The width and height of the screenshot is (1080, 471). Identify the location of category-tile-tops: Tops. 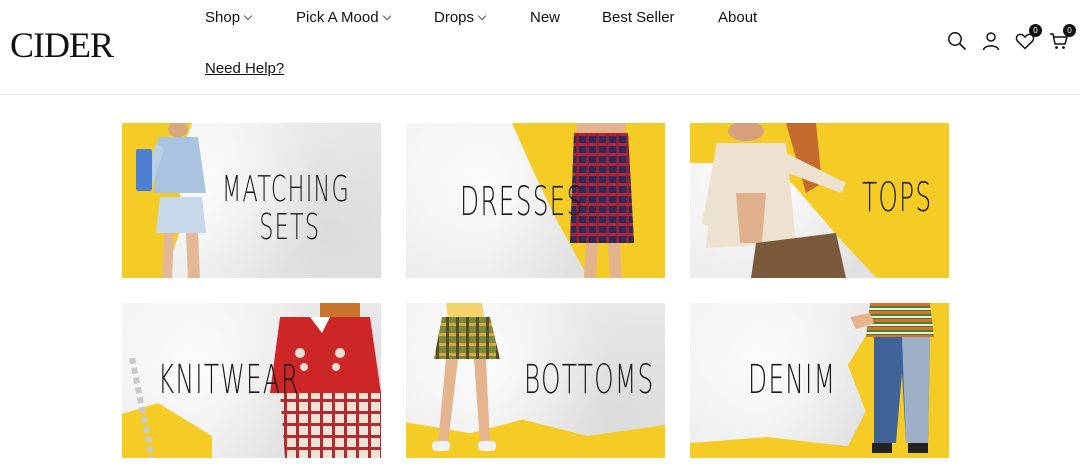
(819, 200).